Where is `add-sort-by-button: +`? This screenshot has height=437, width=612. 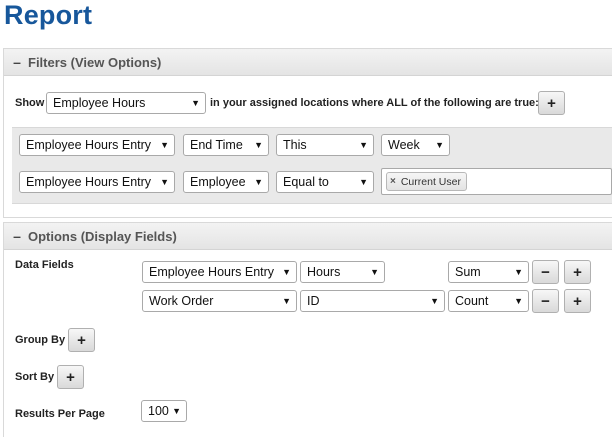 add-sort-by-button: + is located at coordinates (70, 377).